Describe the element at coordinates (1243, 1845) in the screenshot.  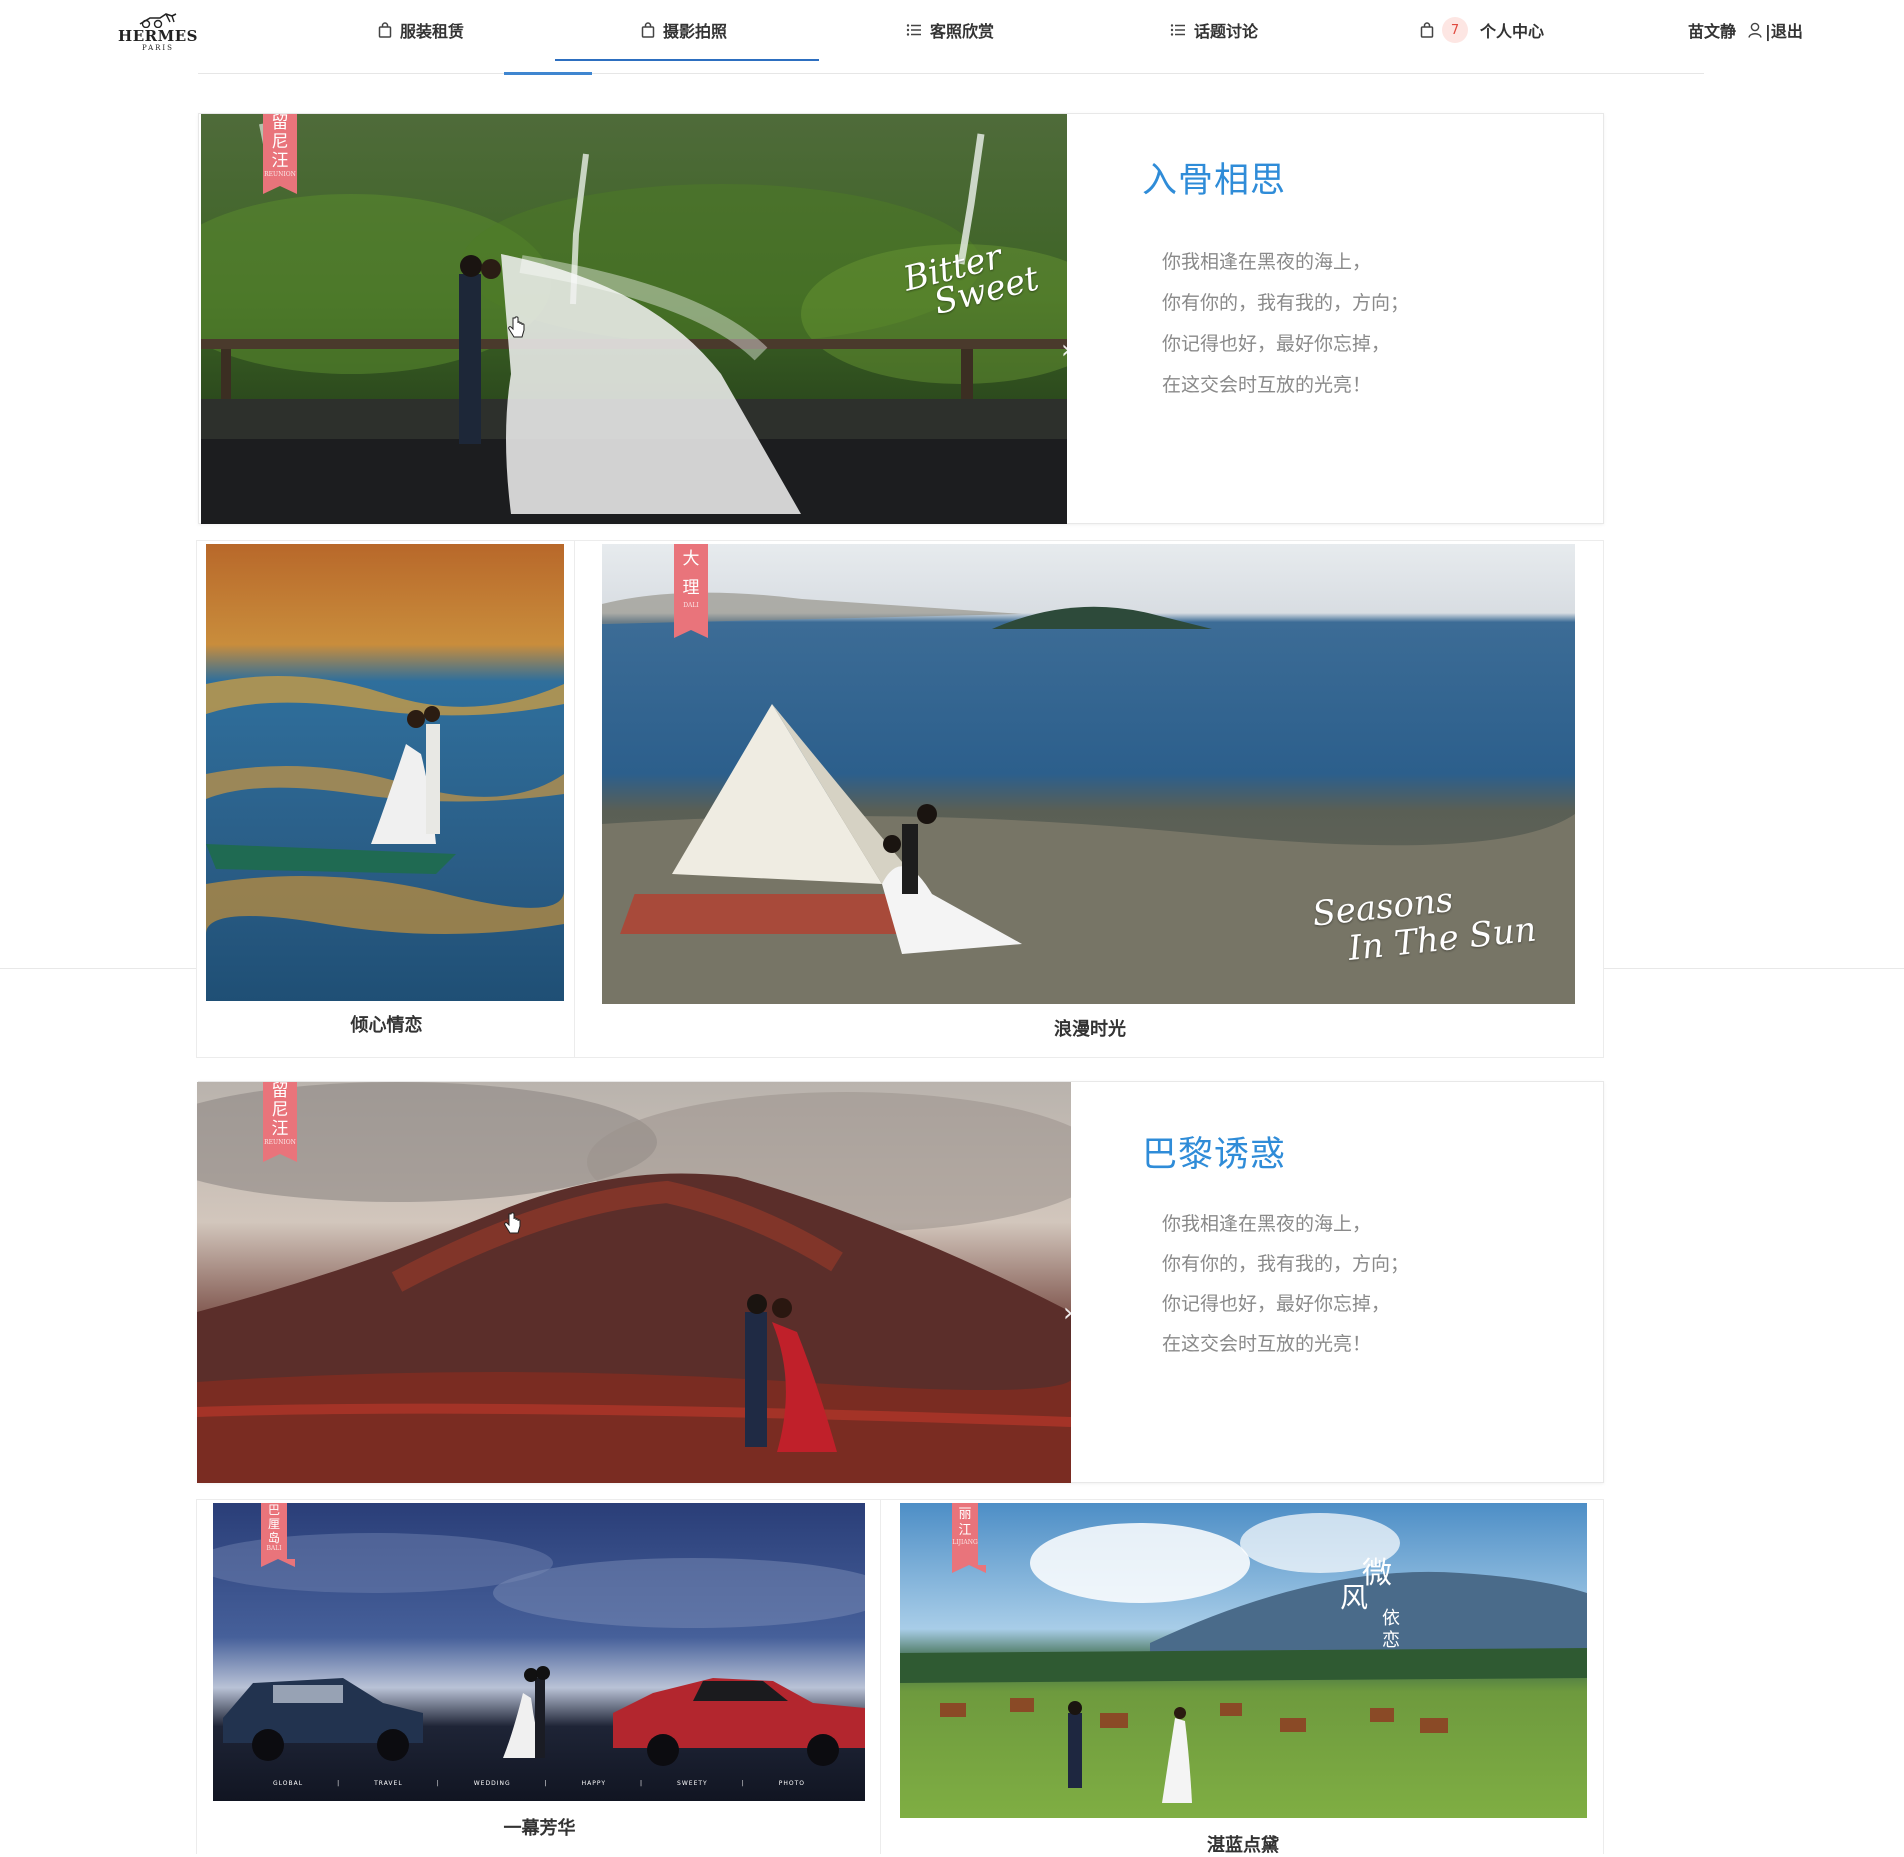
I see `card-caption: 湛蓝点黛` at that location.